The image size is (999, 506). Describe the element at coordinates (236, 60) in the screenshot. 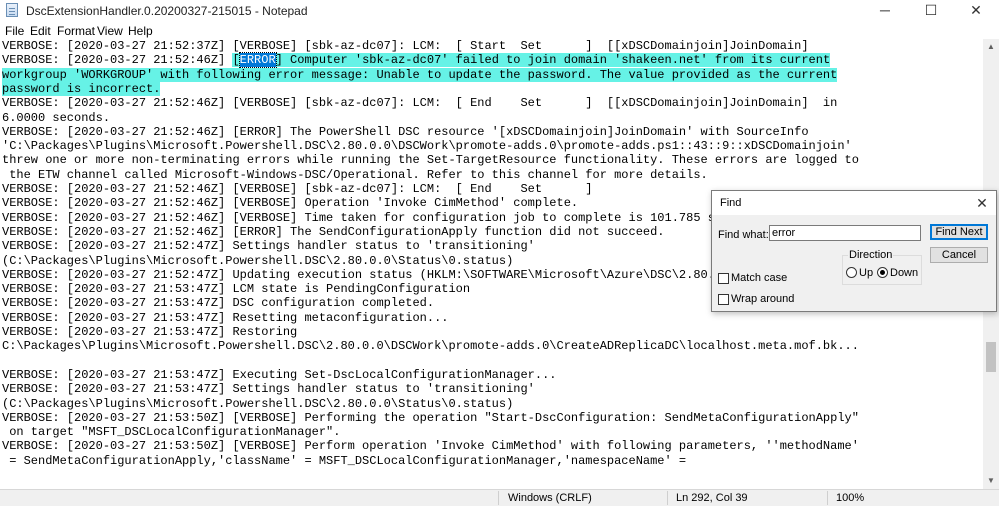

I see `highlighted-text: [` at that location.